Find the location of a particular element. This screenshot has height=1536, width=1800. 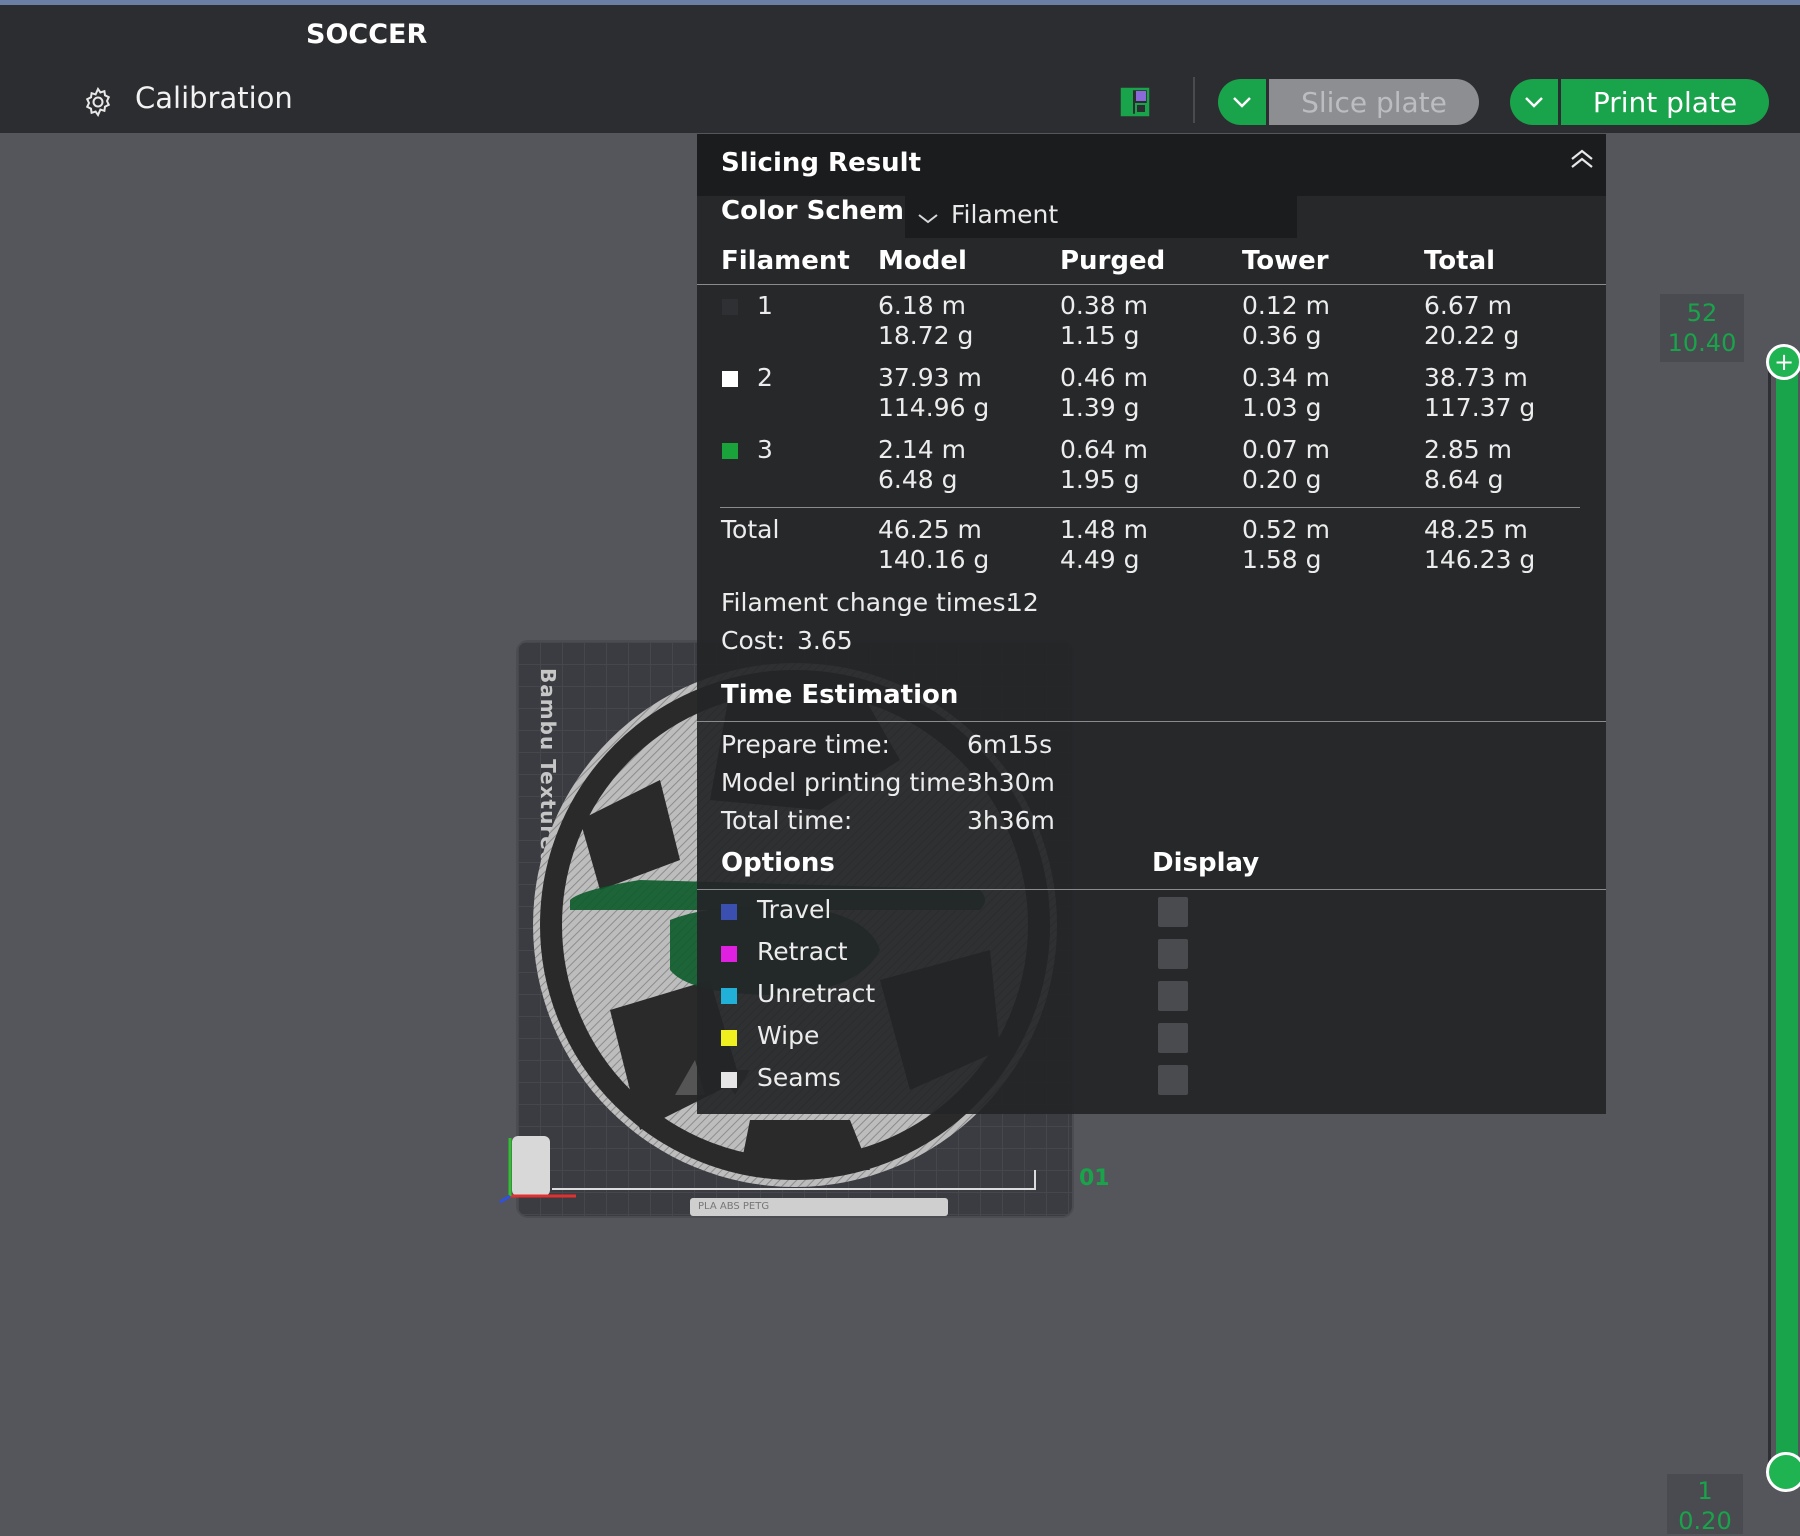

cost-label: Cost: is located at coordinates (753, 640).